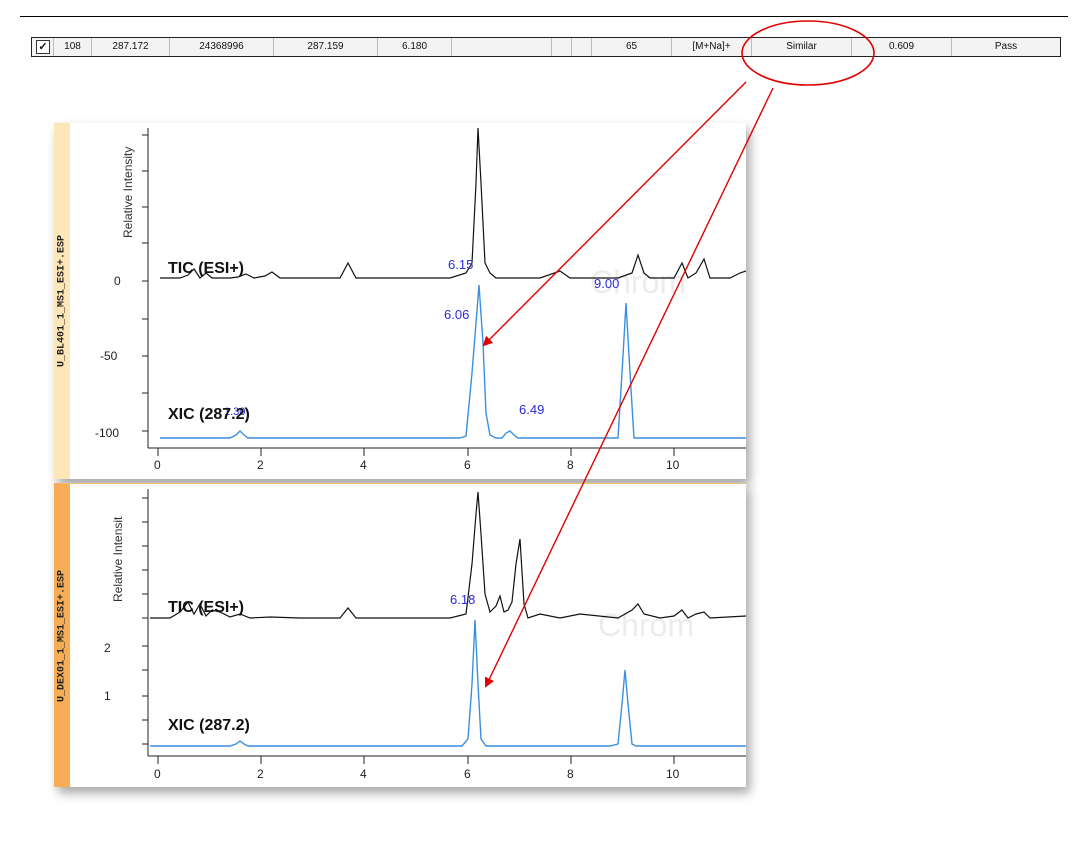  Describe the element at coordinates (107, 696) in the screenshot. I see `y-tick-1: 1` at that location.